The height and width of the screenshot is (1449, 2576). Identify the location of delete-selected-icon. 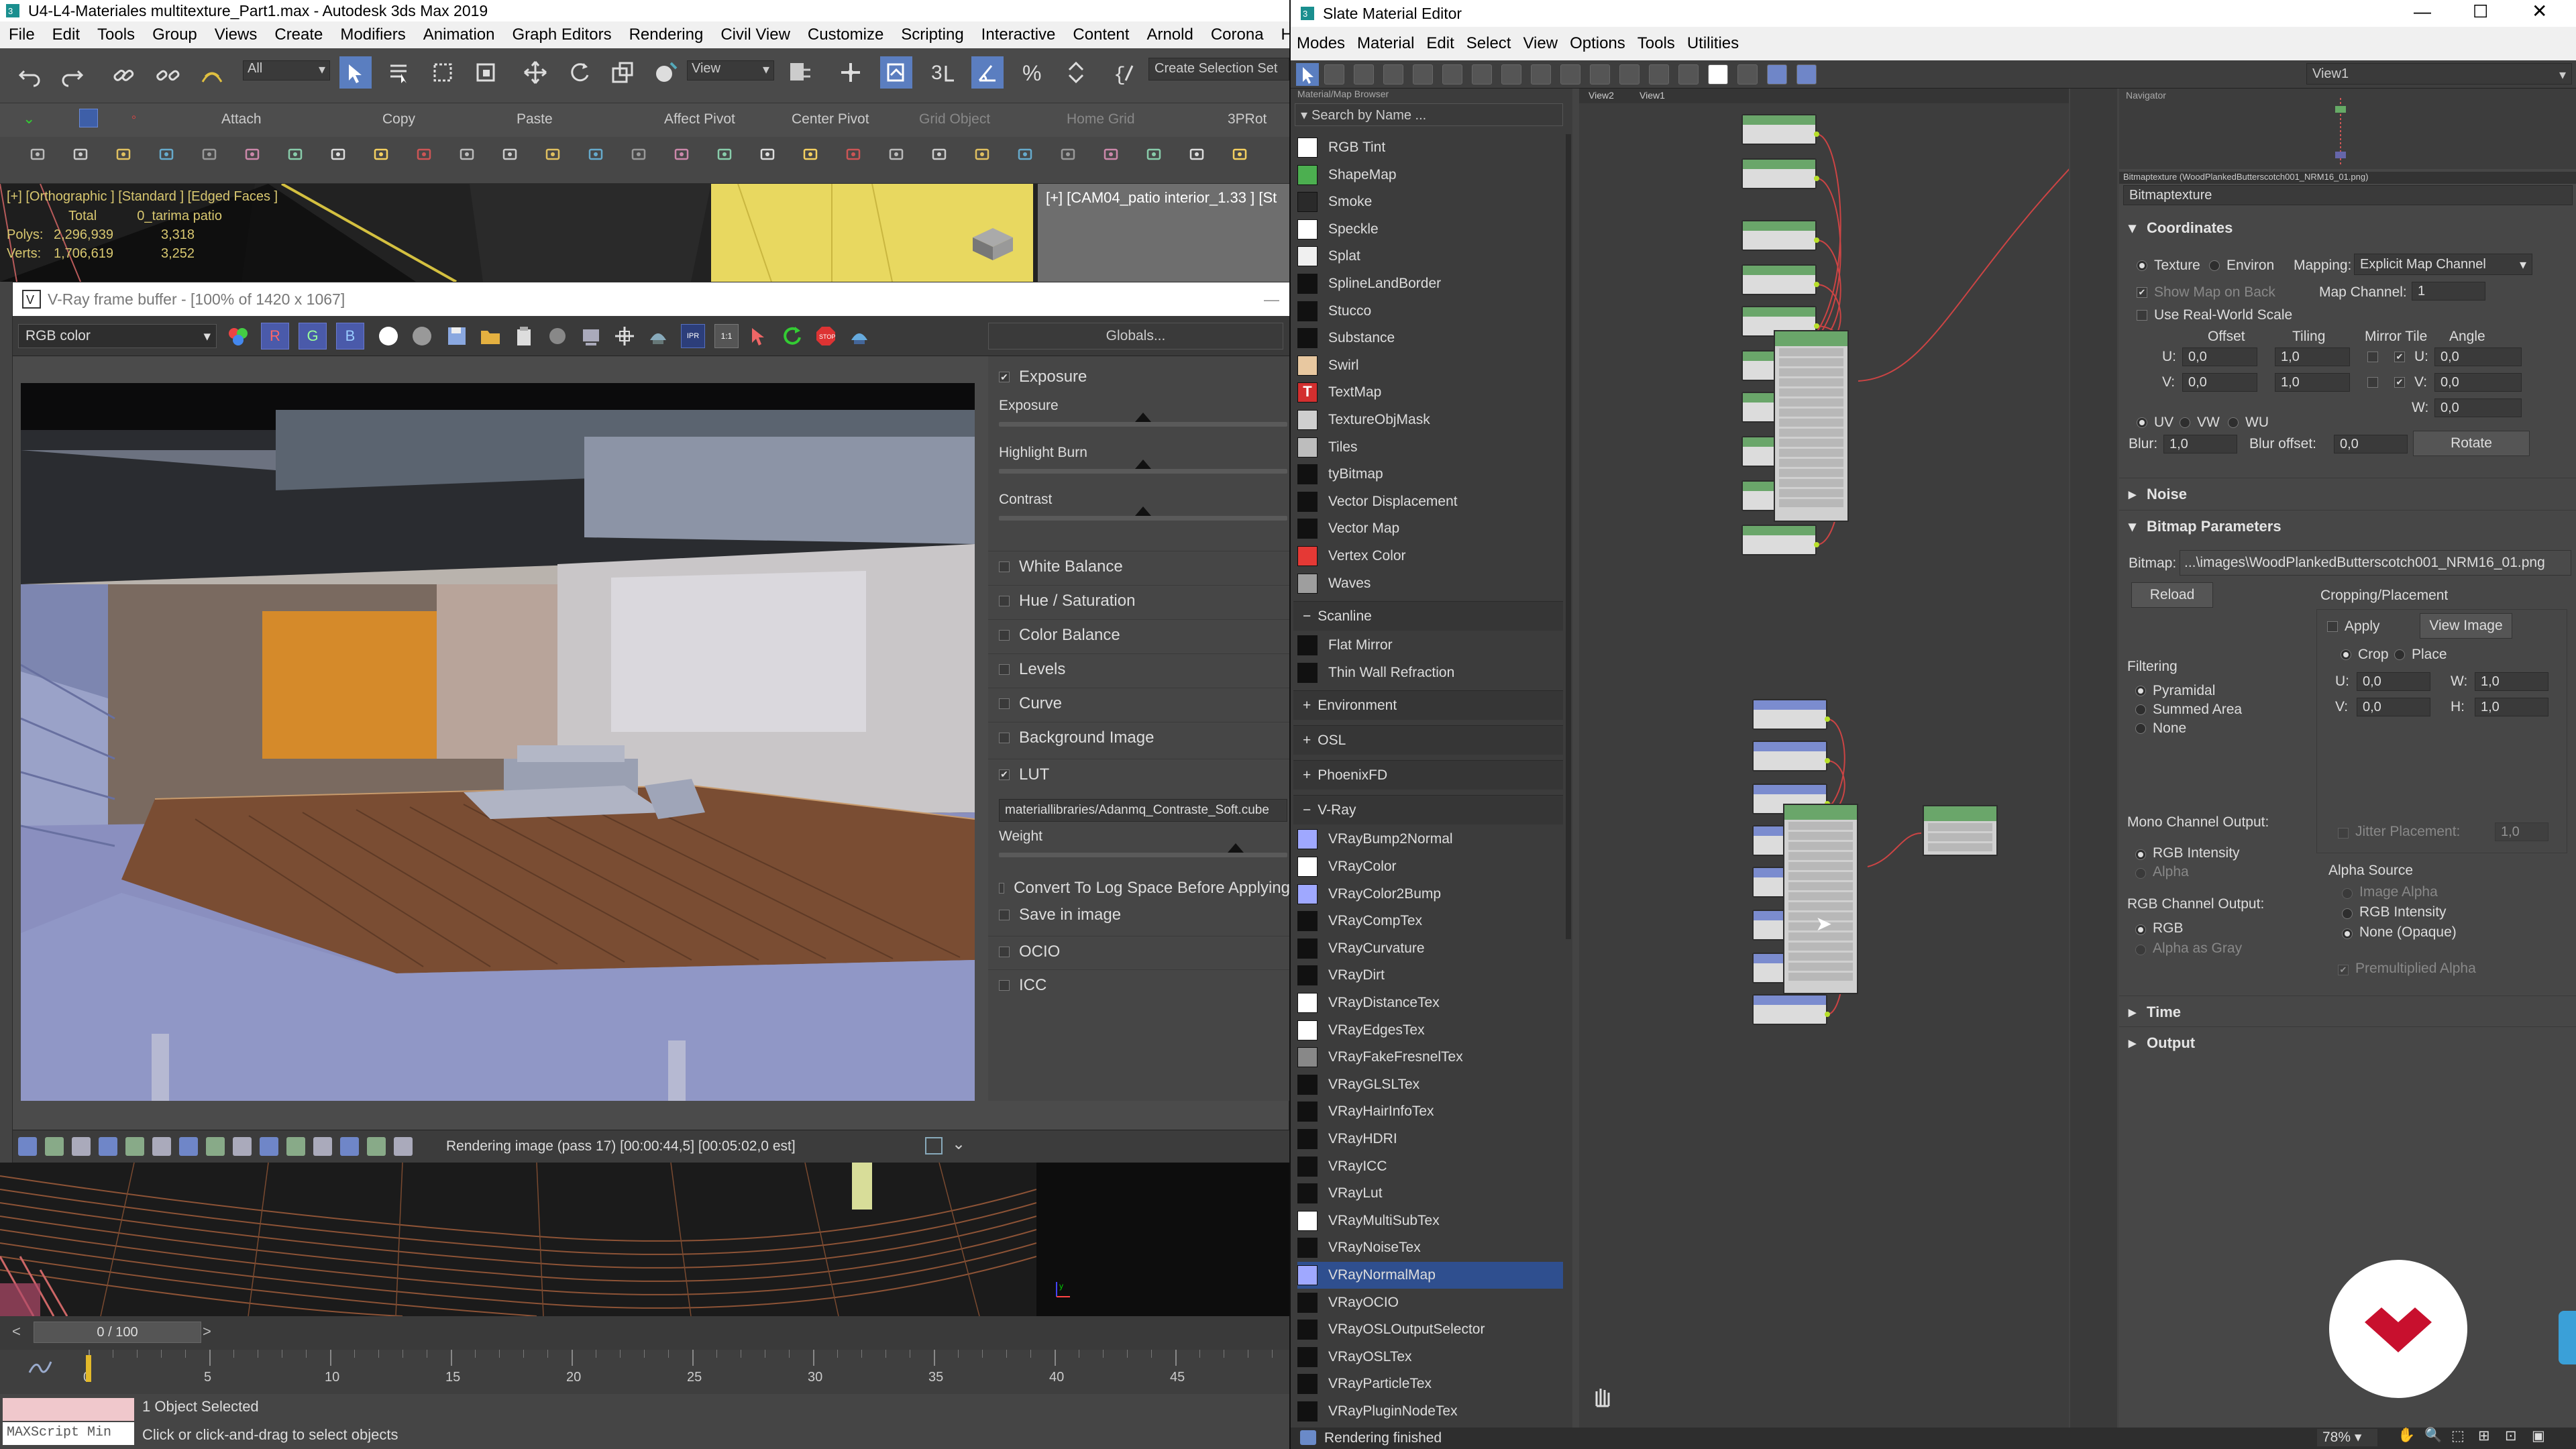
(1423, 74).